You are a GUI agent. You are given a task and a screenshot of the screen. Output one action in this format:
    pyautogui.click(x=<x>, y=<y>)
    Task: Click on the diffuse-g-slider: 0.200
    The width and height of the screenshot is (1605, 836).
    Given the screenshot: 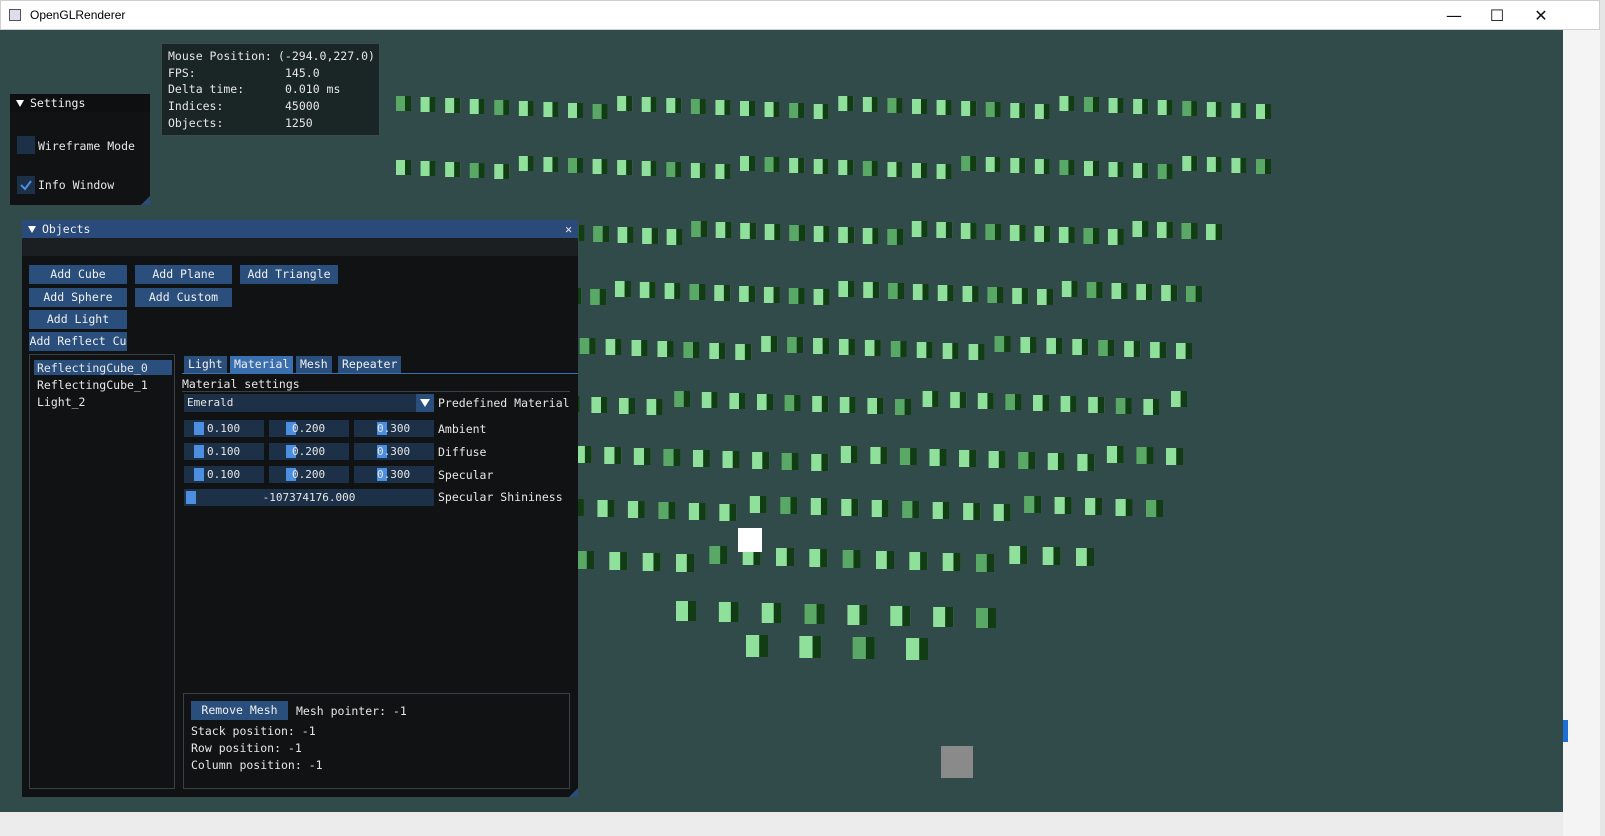 What is the action you would take?
    pyautogui.click(x=309, y=451)
    